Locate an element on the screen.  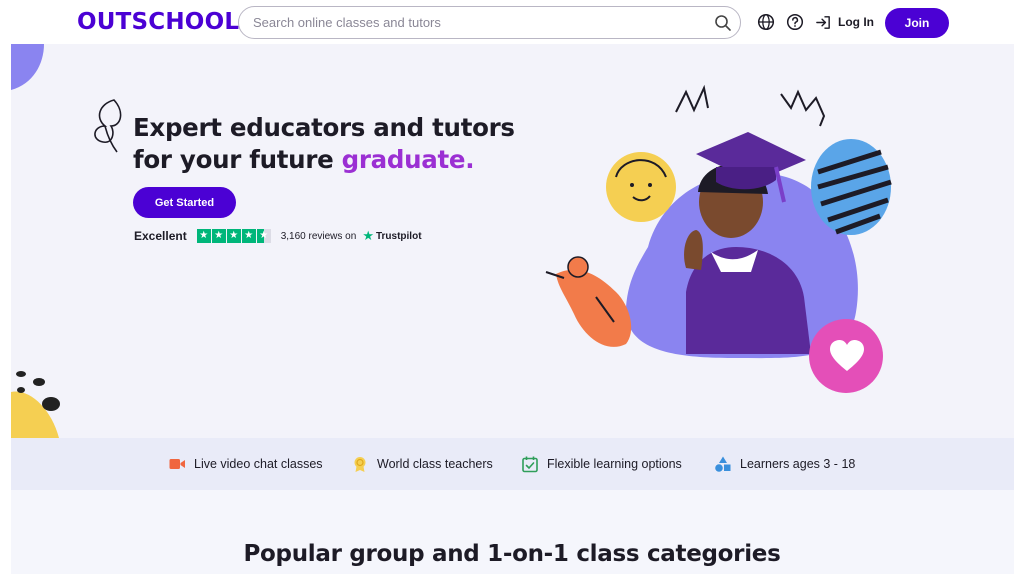
get-started-button: Get Started is located at coordinates (184, 202).